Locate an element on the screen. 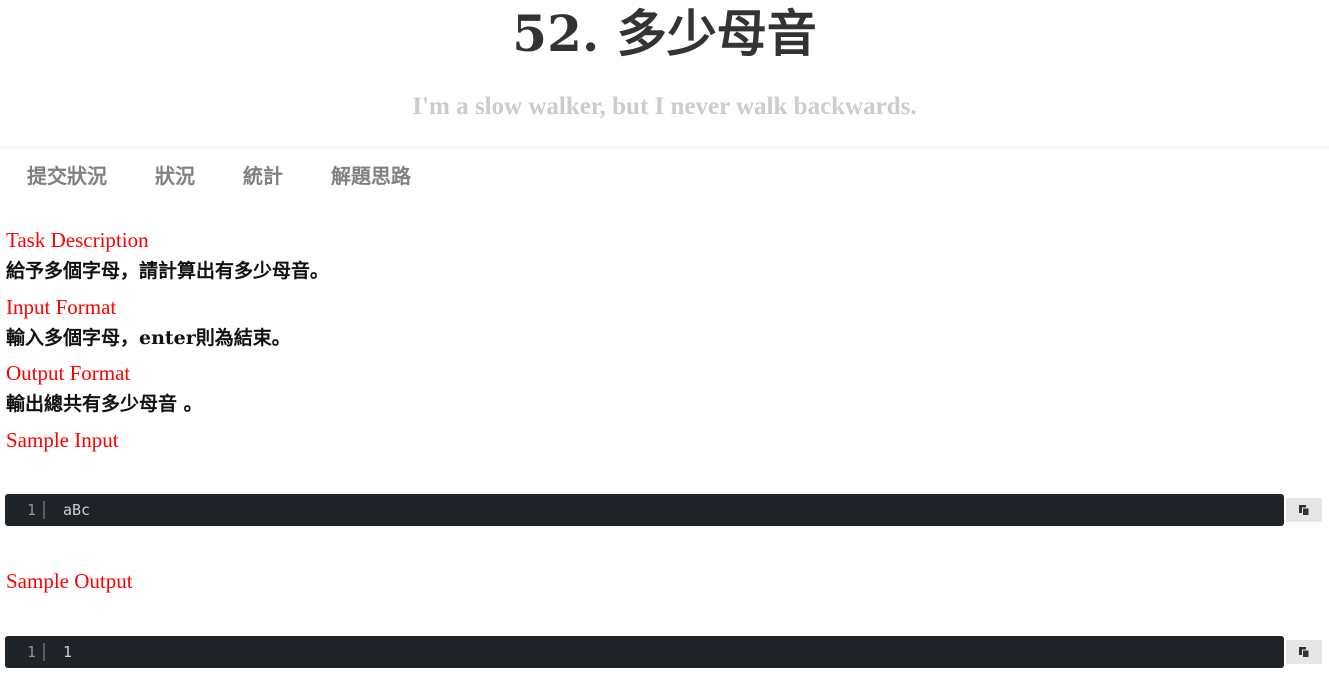 The width and height of the screenshot is (1329, 673). tab-status: 狀況 is located at coordinates (175, 174).